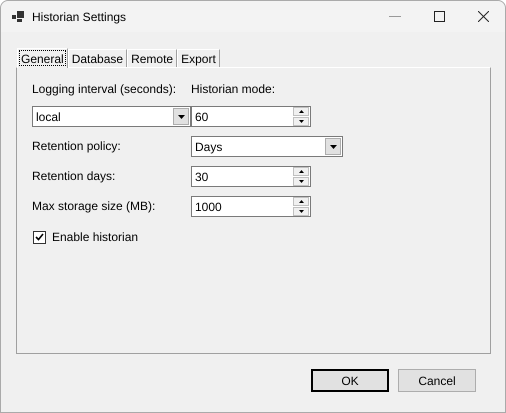 Image resolution: width=506 pixels, height=413 pixels. Describe the element at coordinates (48, 117) in the screenshot. I see `dropdown-value: local` at that location.